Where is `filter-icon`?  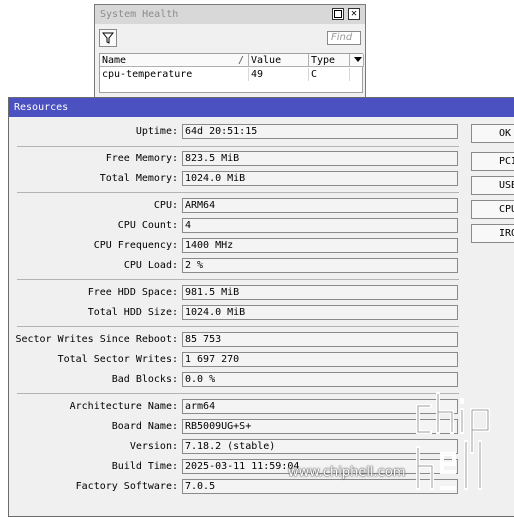
filter-icon is located at coordinates (108, 38).